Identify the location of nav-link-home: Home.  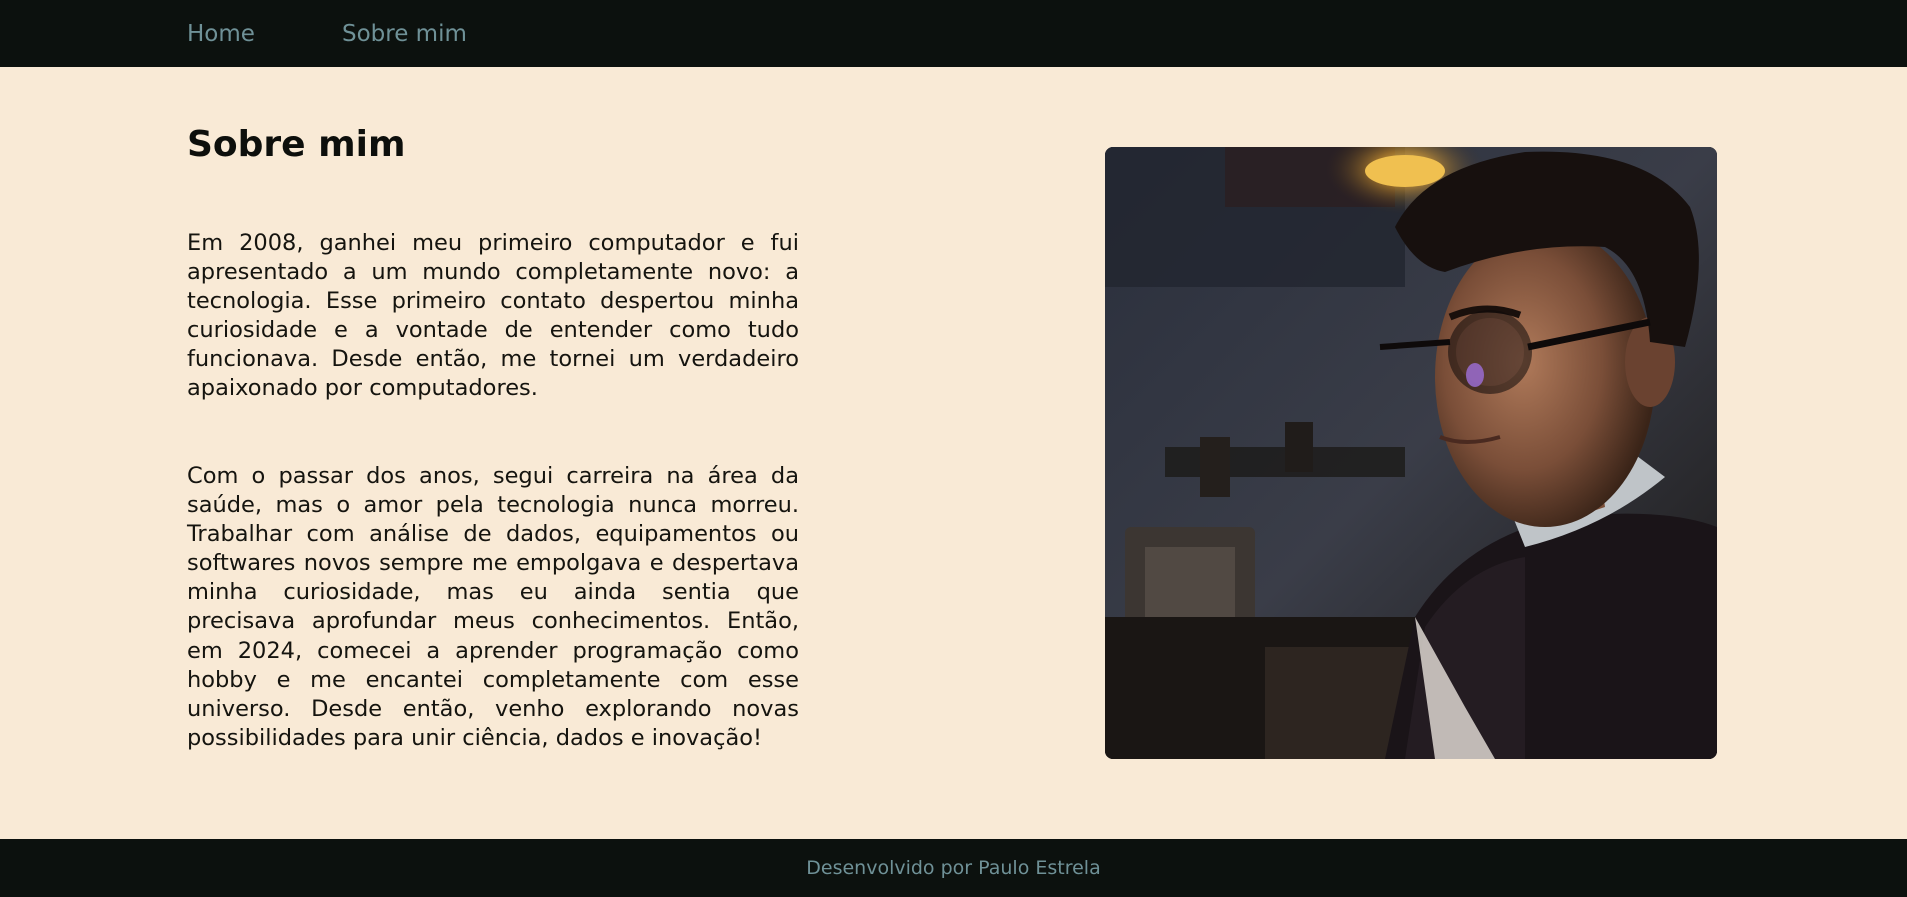
(221, 34).